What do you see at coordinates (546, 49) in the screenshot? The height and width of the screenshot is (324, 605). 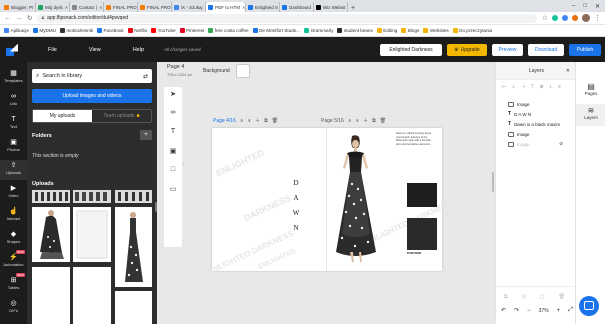 I see `download-button: Download` at bounding box center [546, 49].